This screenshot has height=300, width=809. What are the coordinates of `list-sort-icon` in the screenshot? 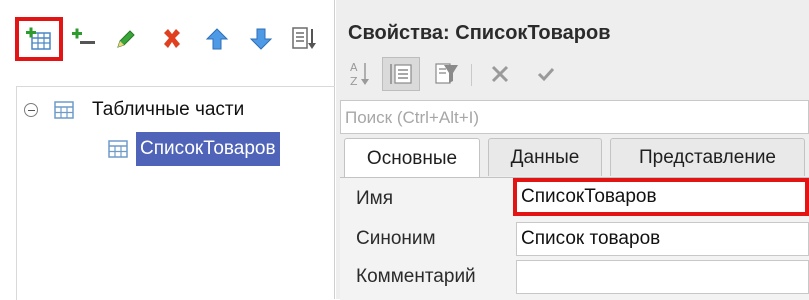 It's located at (304, 38).